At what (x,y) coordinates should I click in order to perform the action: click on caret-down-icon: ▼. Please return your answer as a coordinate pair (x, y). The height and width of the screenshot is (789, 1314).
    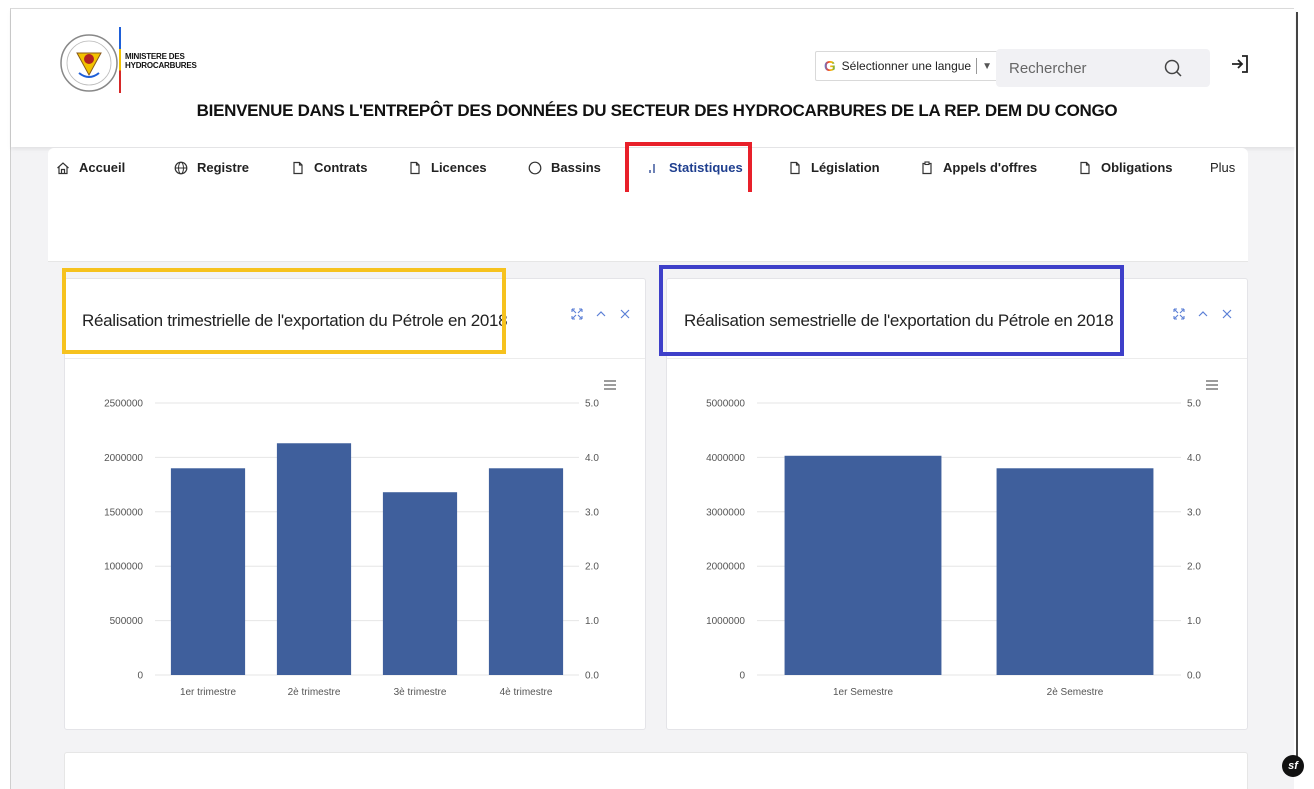
    Looking at the image, I should click on (987, 66).